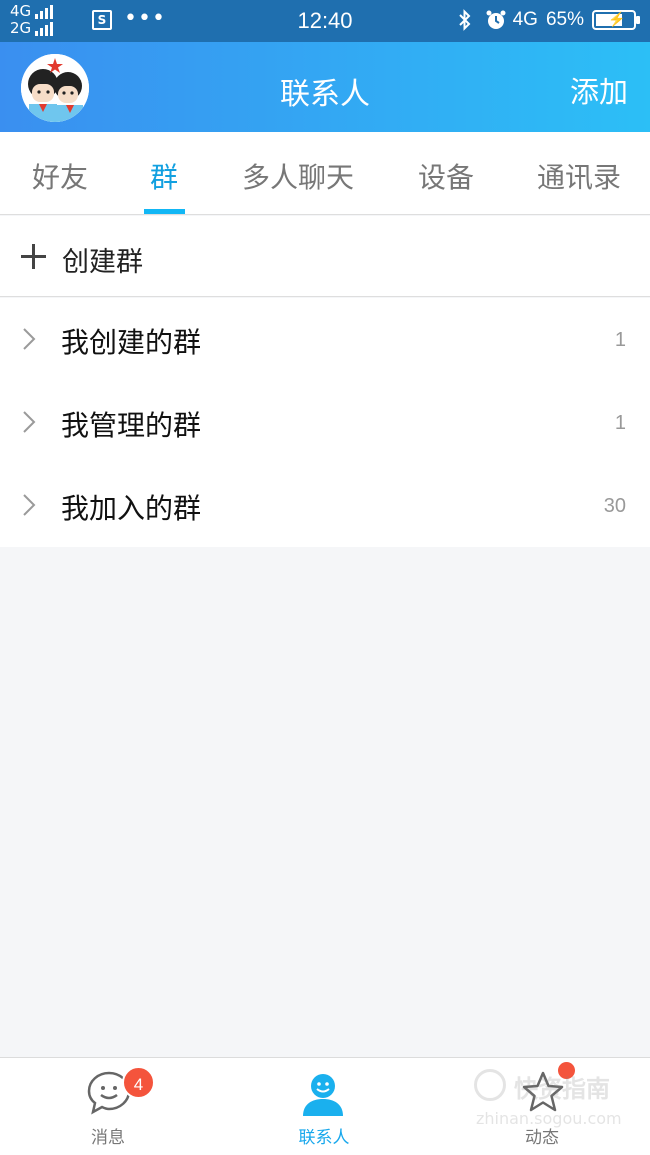  I want to click on tab-friends: 好友, so click(60, 176).